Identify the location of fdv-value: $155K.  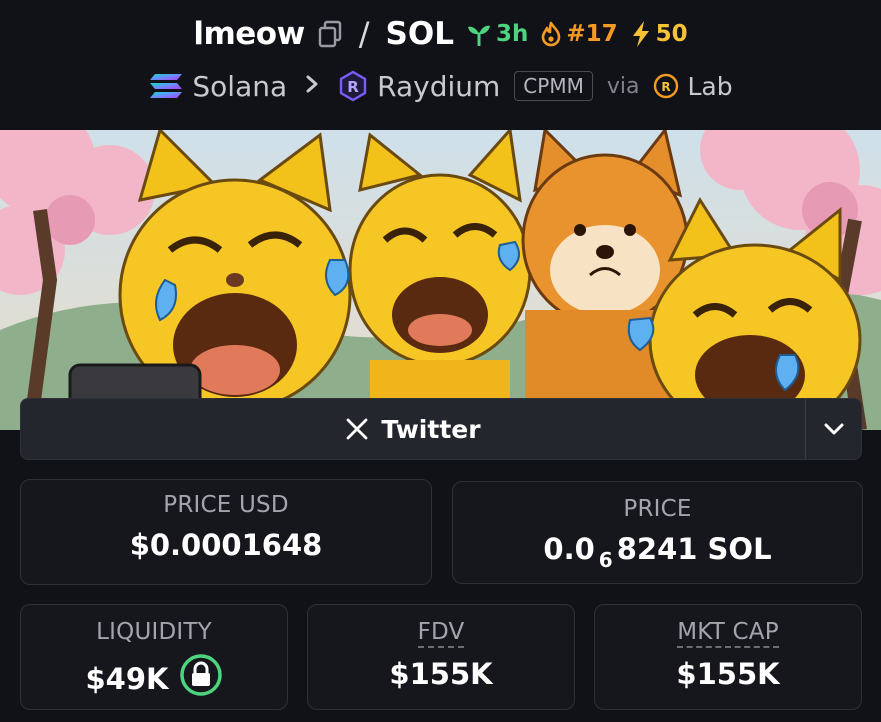
(441, 674).